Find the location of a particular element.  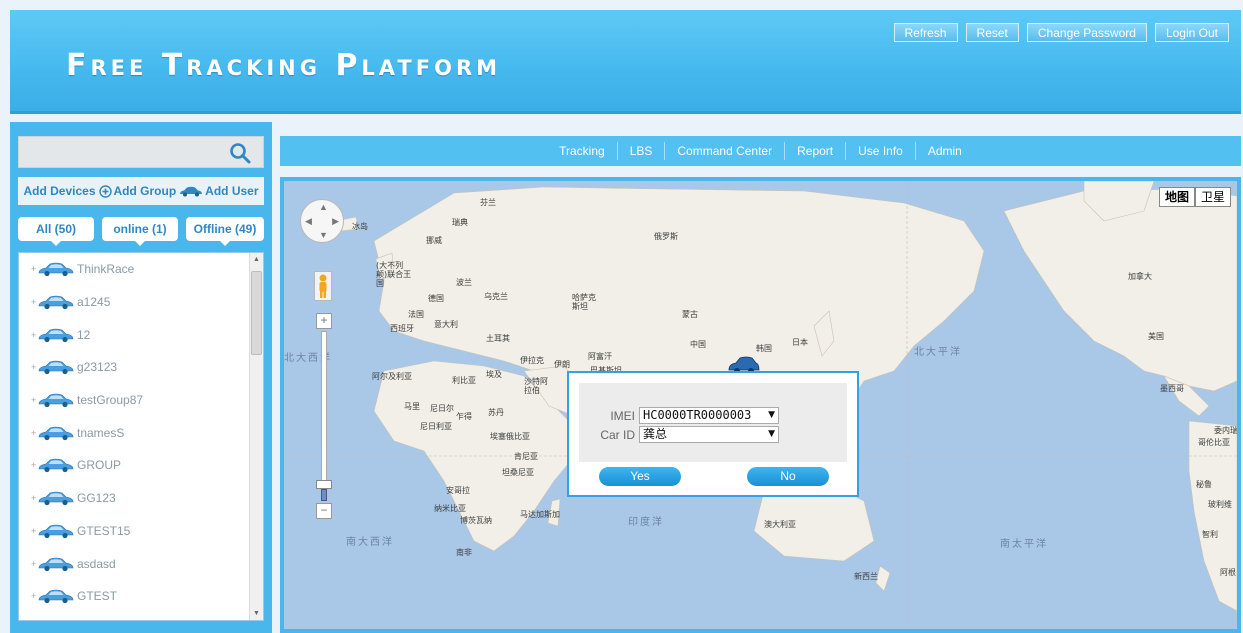

device-list-item: + GG123 is located at coordinates (141, 498).